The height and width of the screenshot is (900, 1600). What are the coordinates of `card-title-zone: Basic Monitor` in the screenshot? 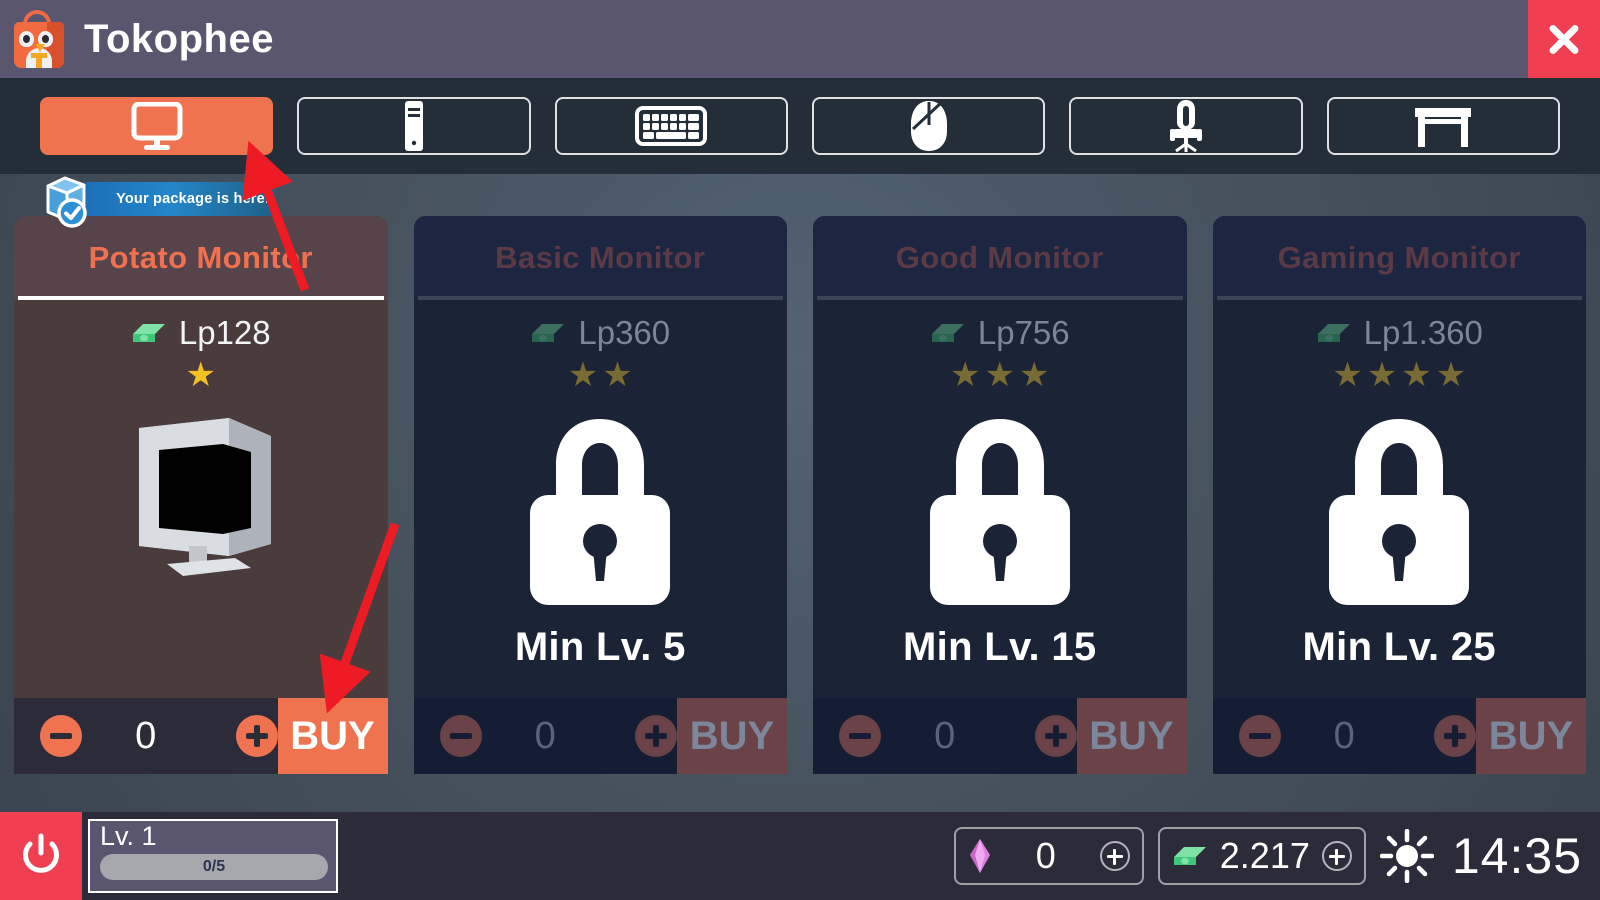 It's located at (600, 258).